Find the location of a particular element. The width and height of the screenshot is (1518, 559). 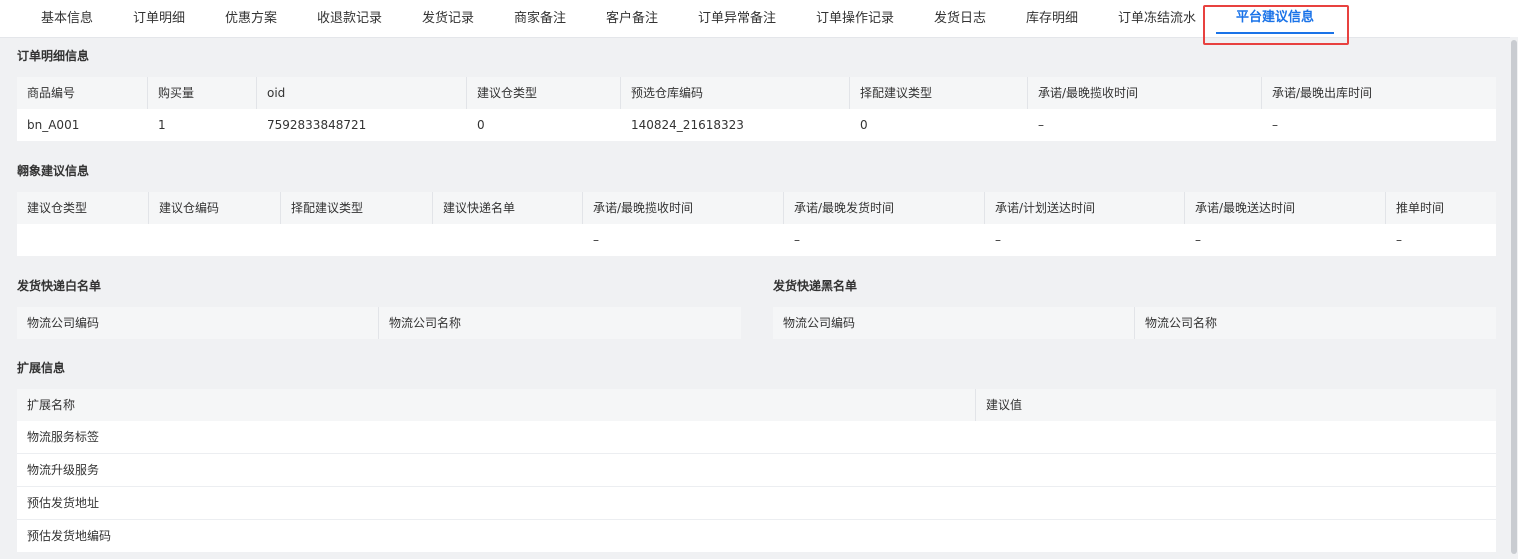

tab-inventory-detail: 库存明细 is located at coordinates (1052, 18).